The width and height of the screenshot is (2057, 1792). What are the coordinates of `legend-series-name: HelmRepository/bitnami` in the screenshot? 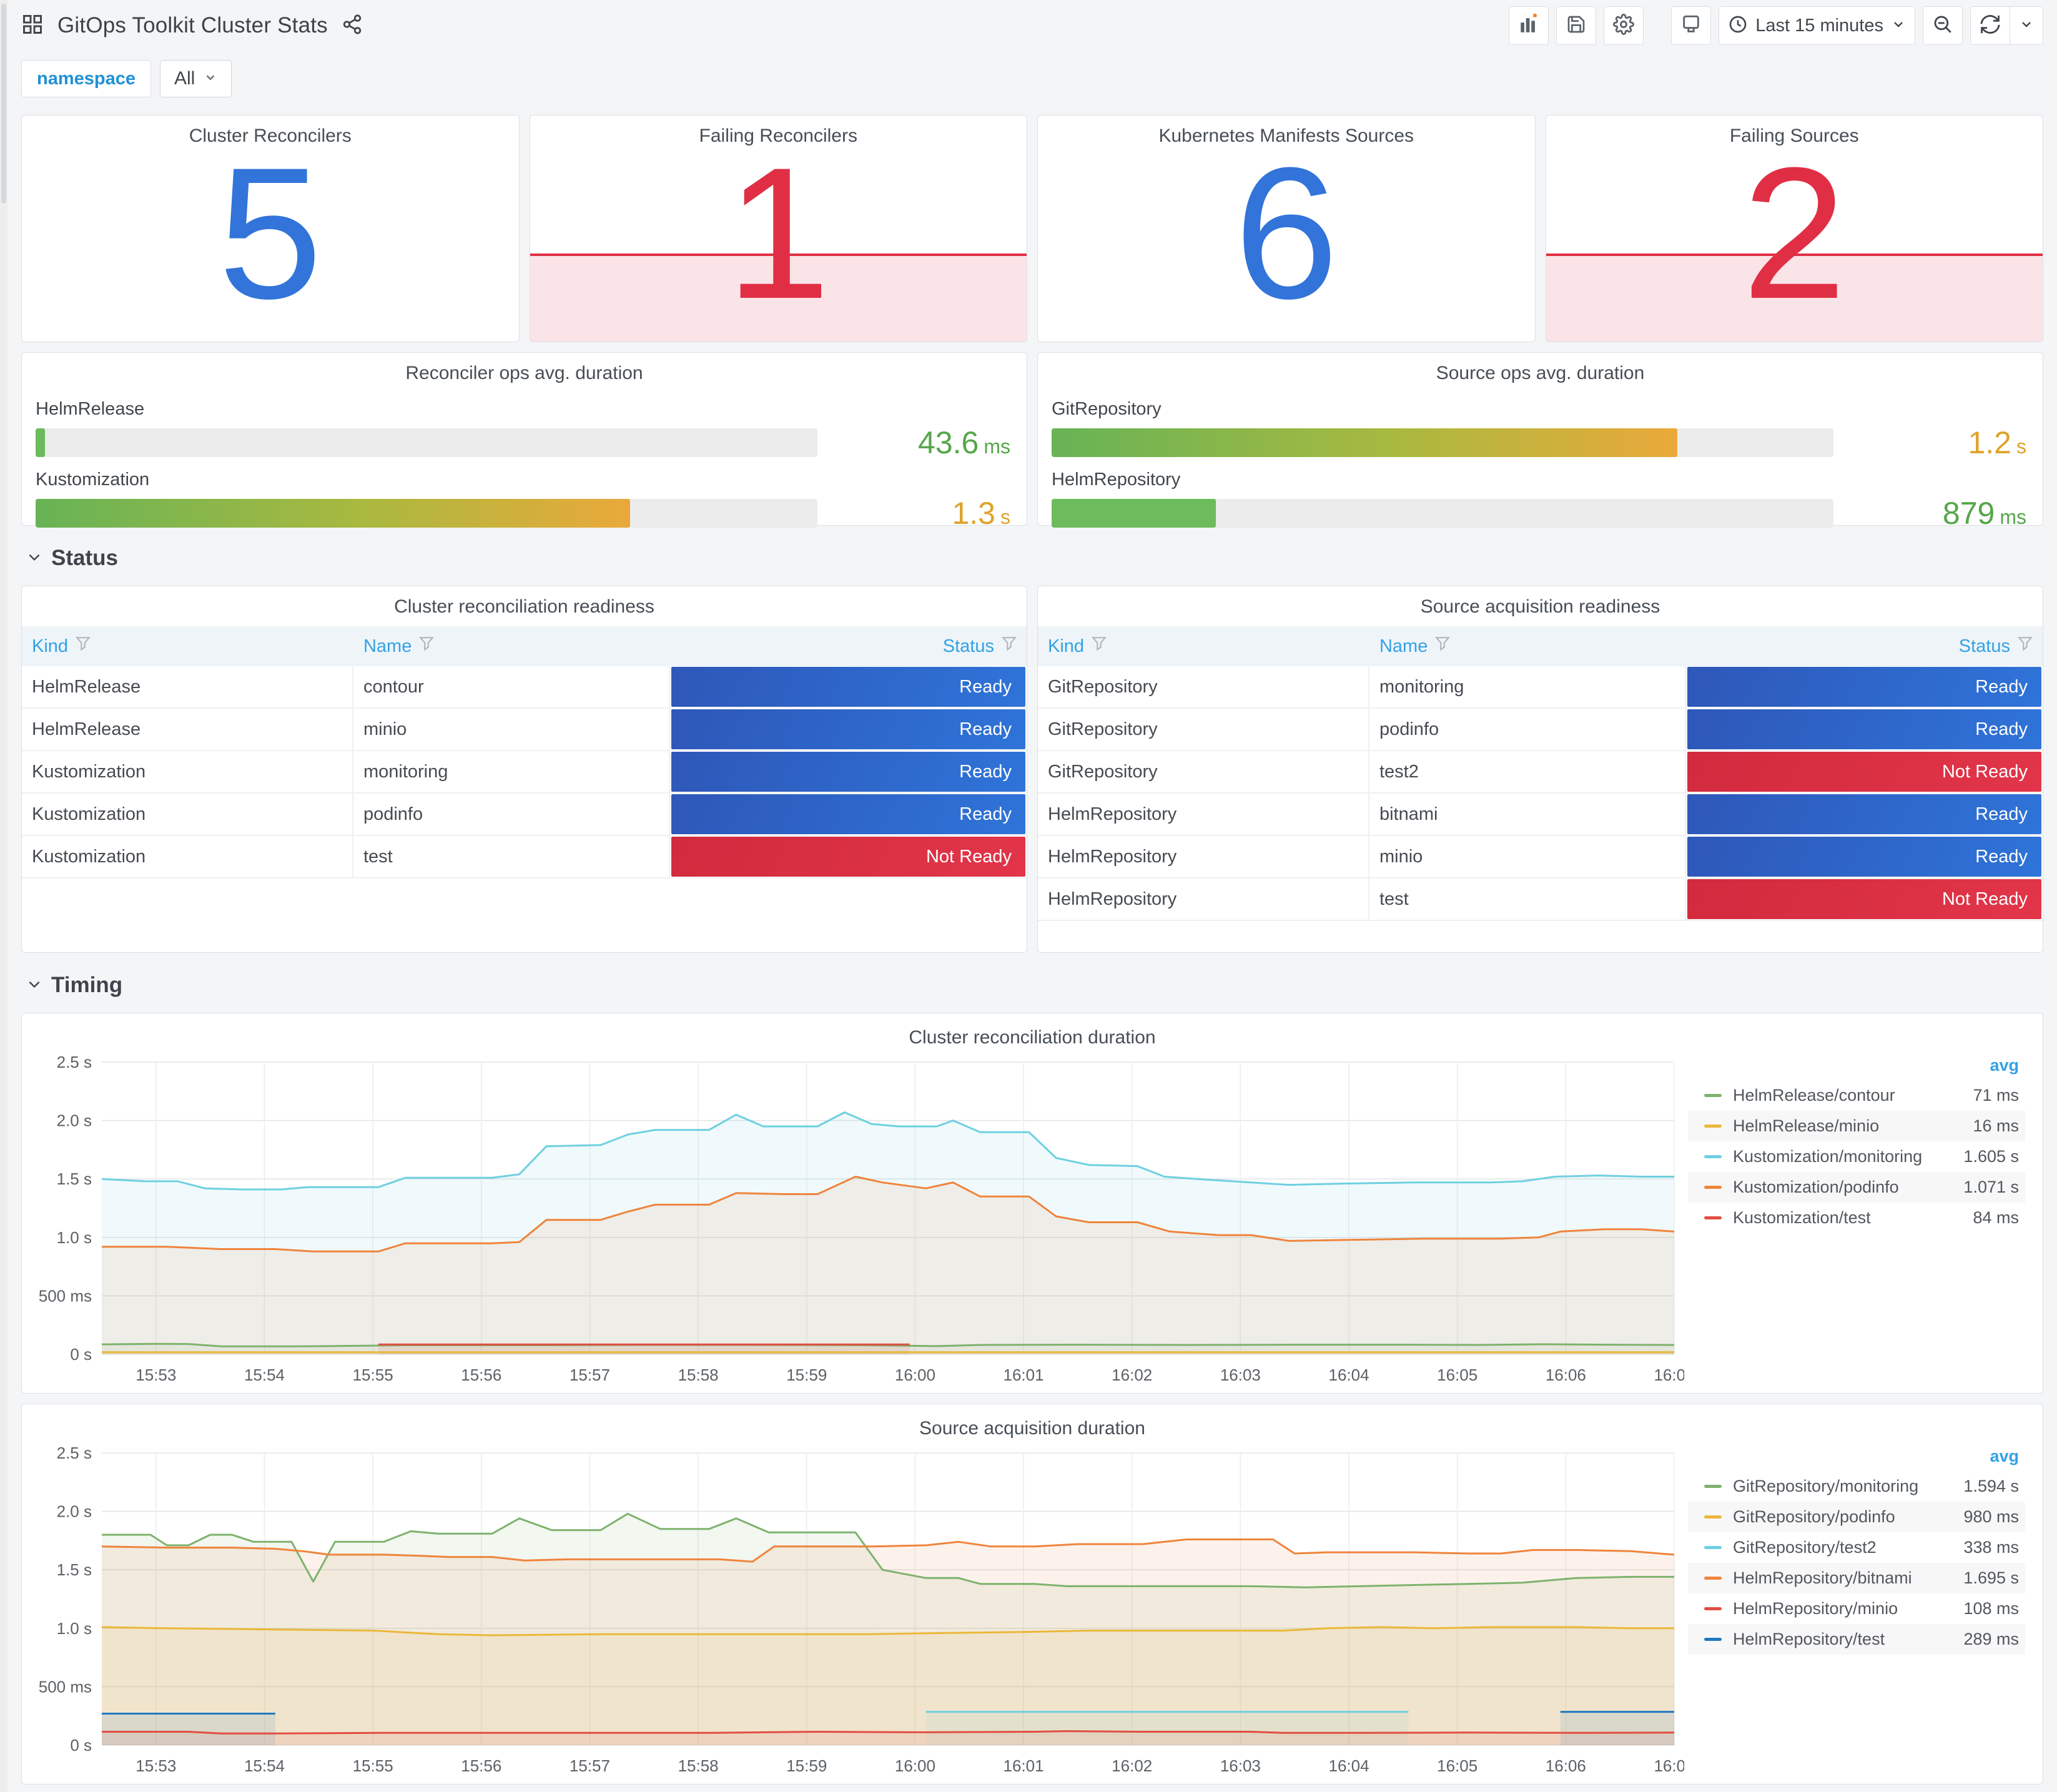 It's located at (1848, 1578).